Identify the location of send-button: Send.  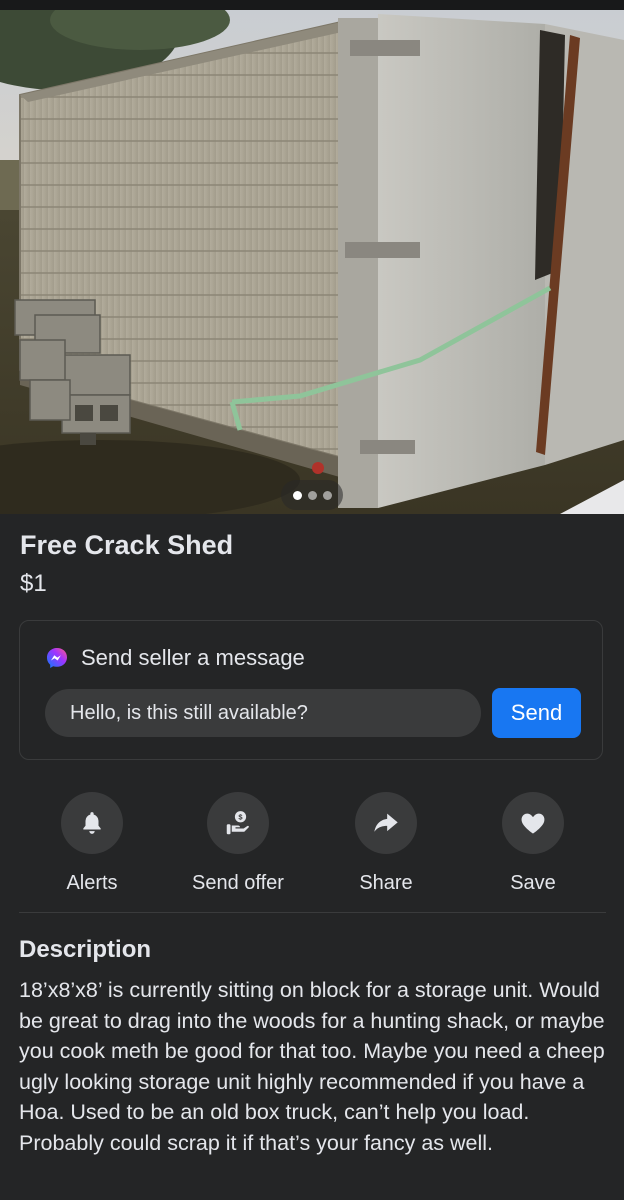
(536, 713).